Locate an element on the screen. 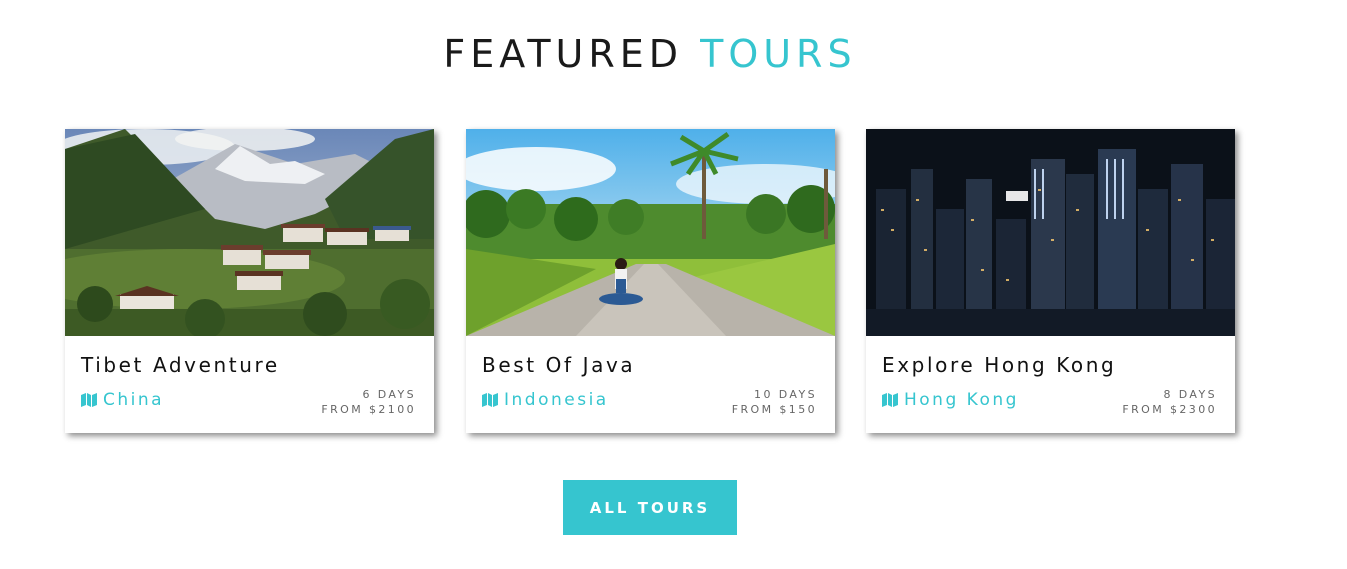  tour-meta: 10 DAYS FROM $150 is located at coordinates (774, 402).